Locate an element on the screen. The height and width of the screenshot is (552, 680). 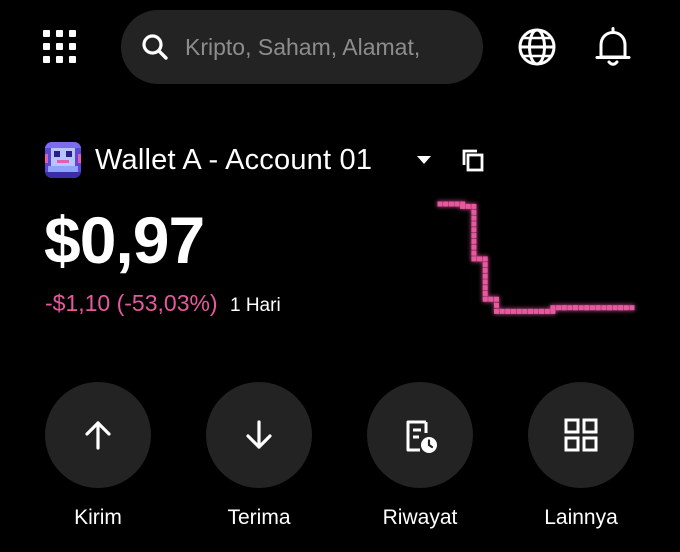
receive-label: Terima is located at coordinates (259, 518).